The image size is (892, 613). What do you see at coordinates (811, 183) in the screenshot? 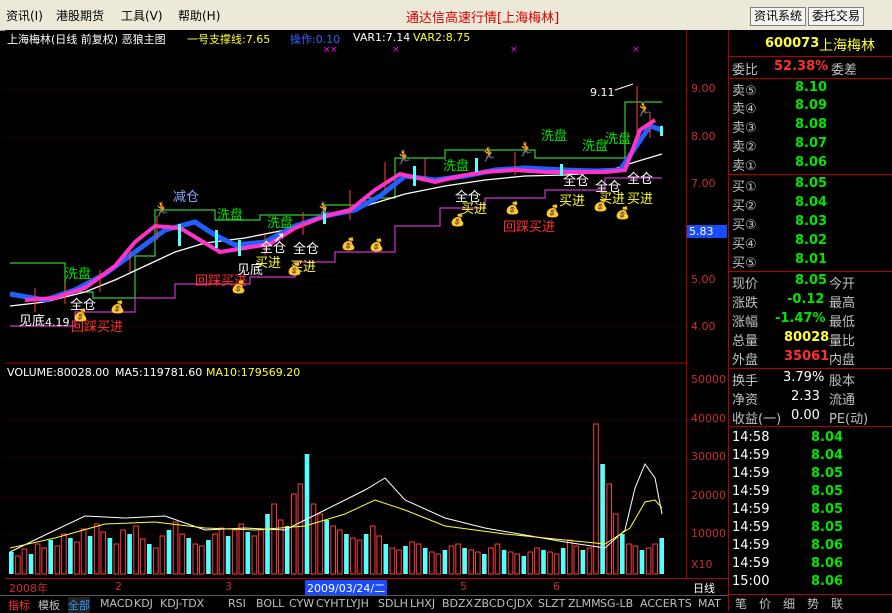
I see `buy1-price: 8.05` at bounding box center [811, 183].